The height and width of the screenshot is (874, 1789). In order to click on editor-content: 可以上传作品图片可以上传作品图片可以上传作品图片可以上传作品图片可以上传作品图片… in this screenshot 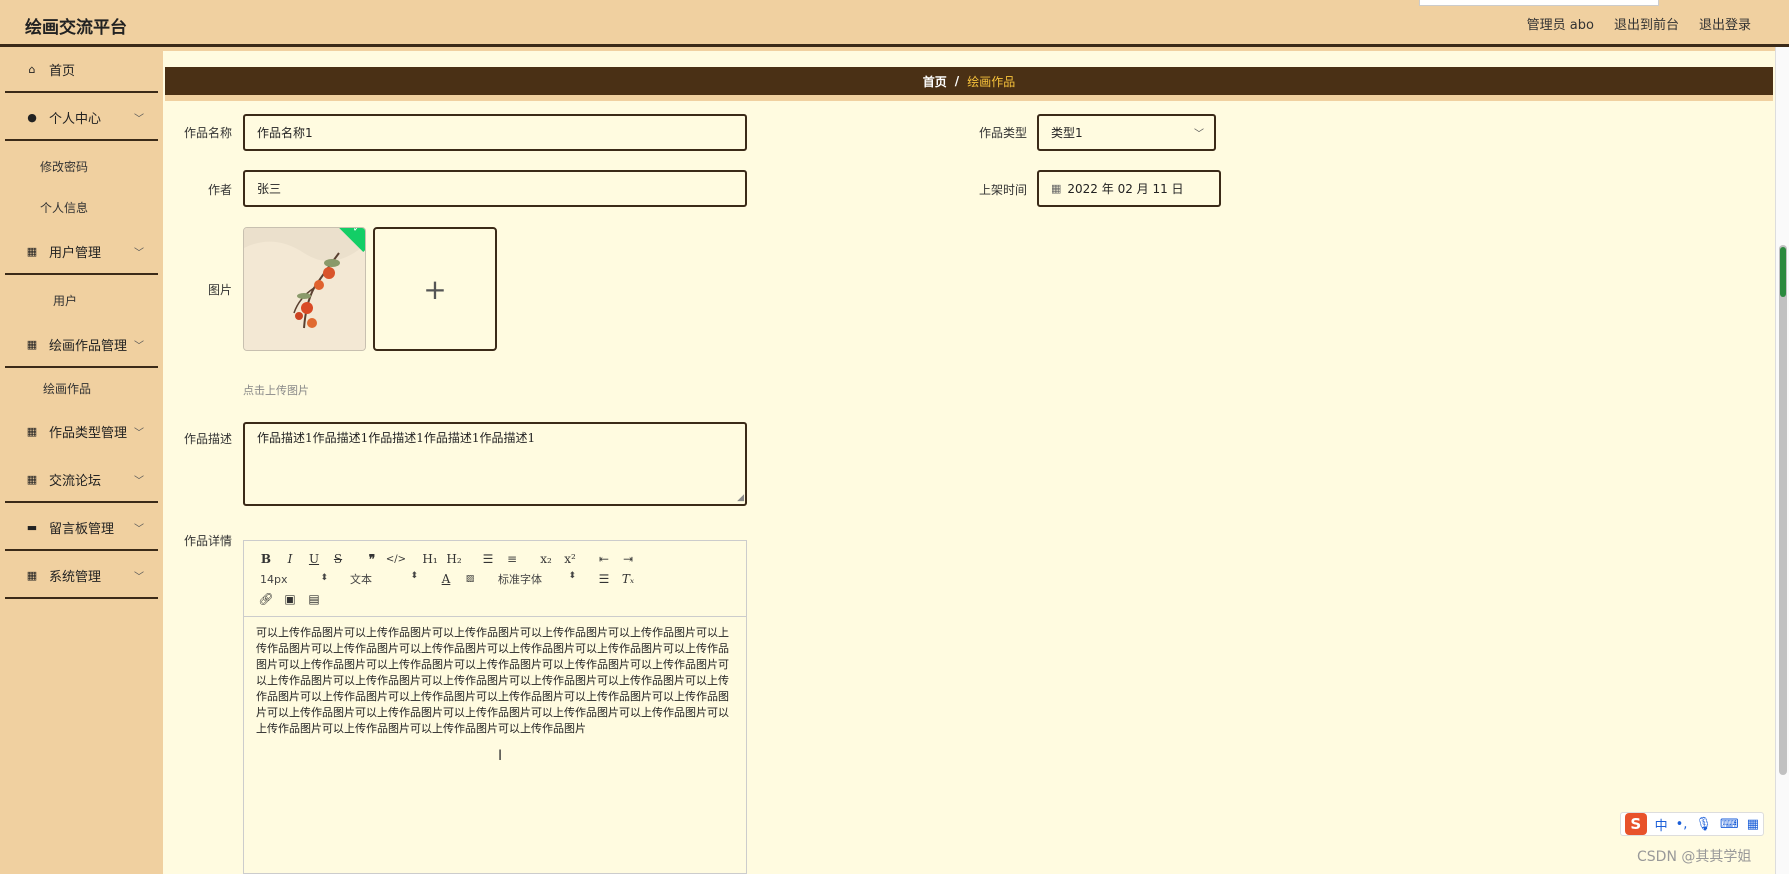, I will do `click(495, 681)`.